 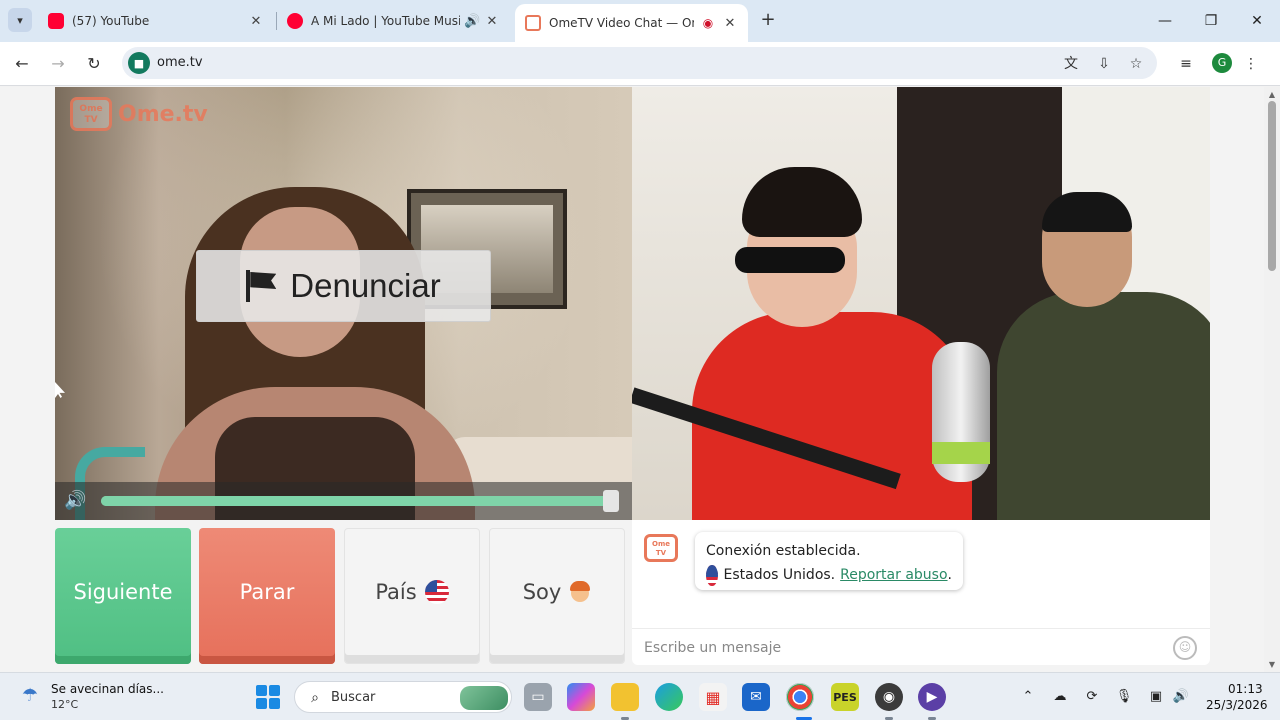 I want to click on minimize-icon: —, so click(x=1165, y=21).